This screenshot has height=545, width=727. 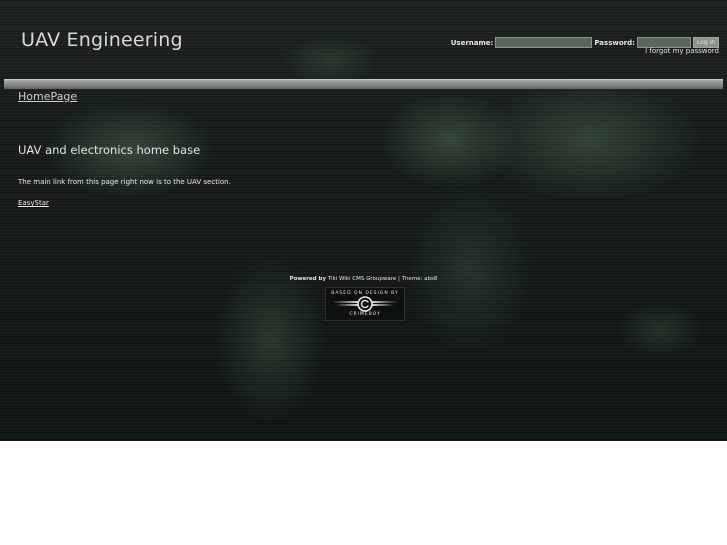 What do you see at coordinates (102, 40) in the screenshot?
I see `site-title: UAV Engineering` at bounding box center [102, 40].